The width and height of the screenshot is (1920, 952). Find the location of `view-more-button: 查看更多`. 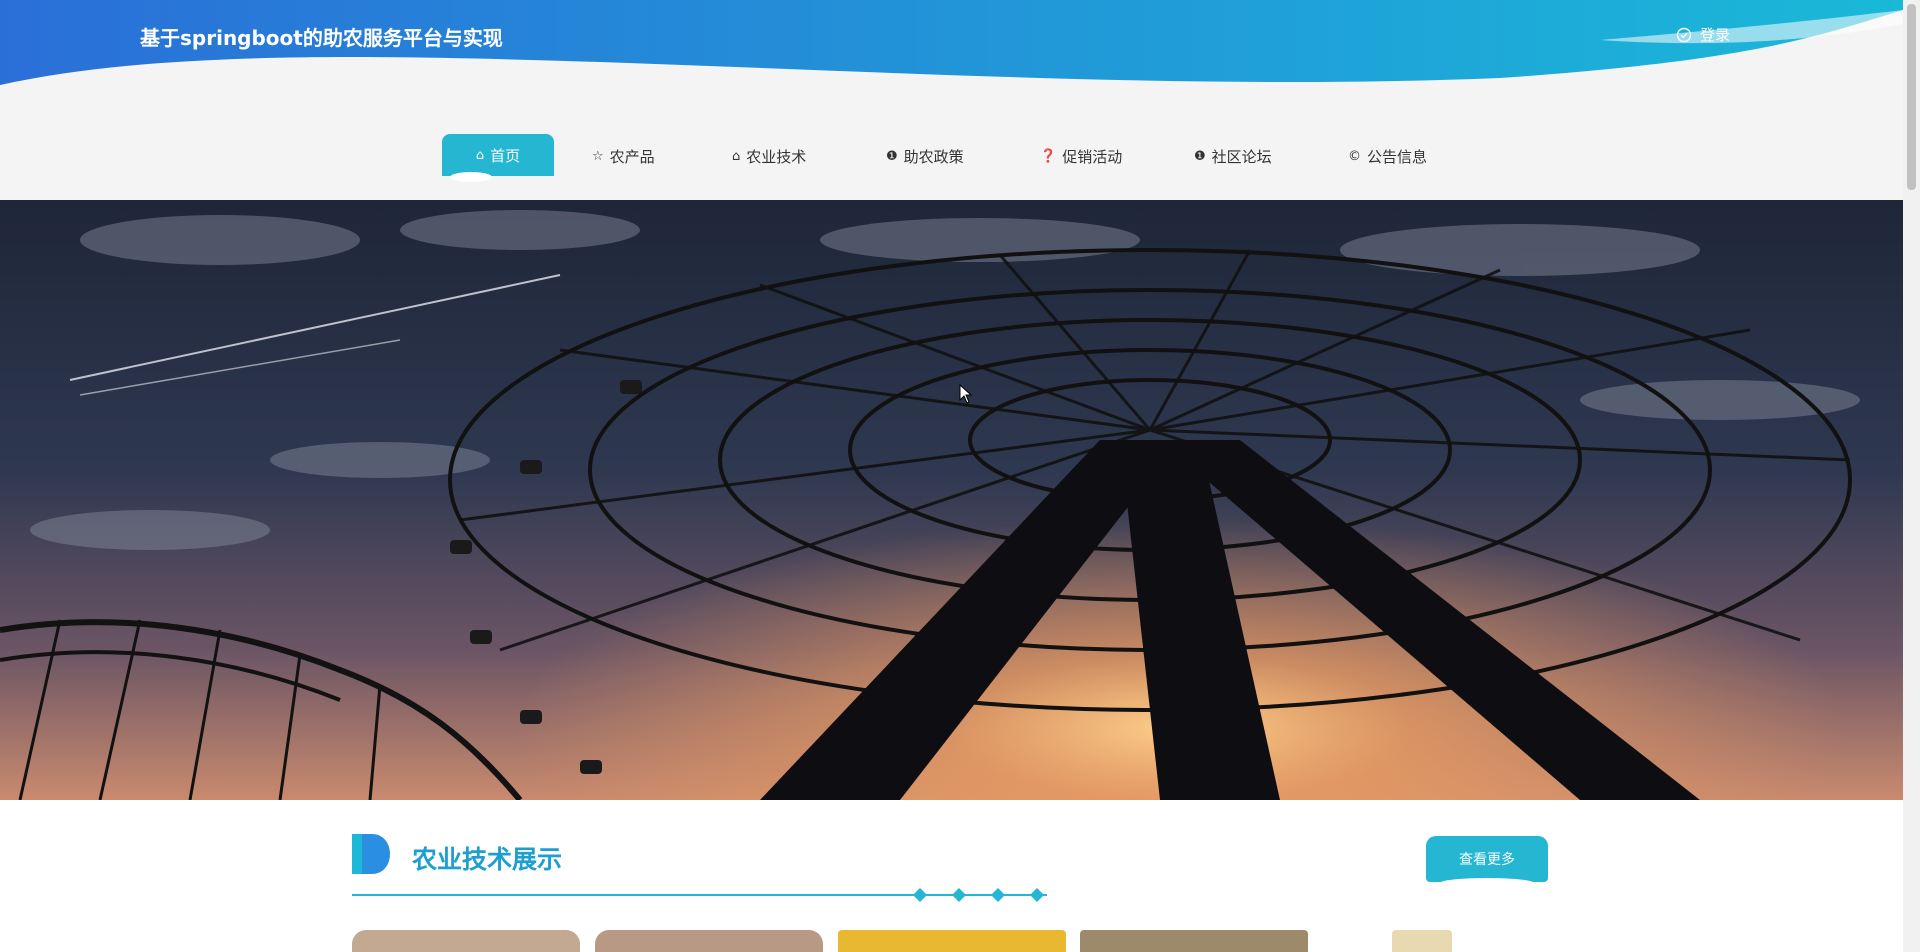

view-more-button: 查看更多 is located at coordinates (1487, 862).